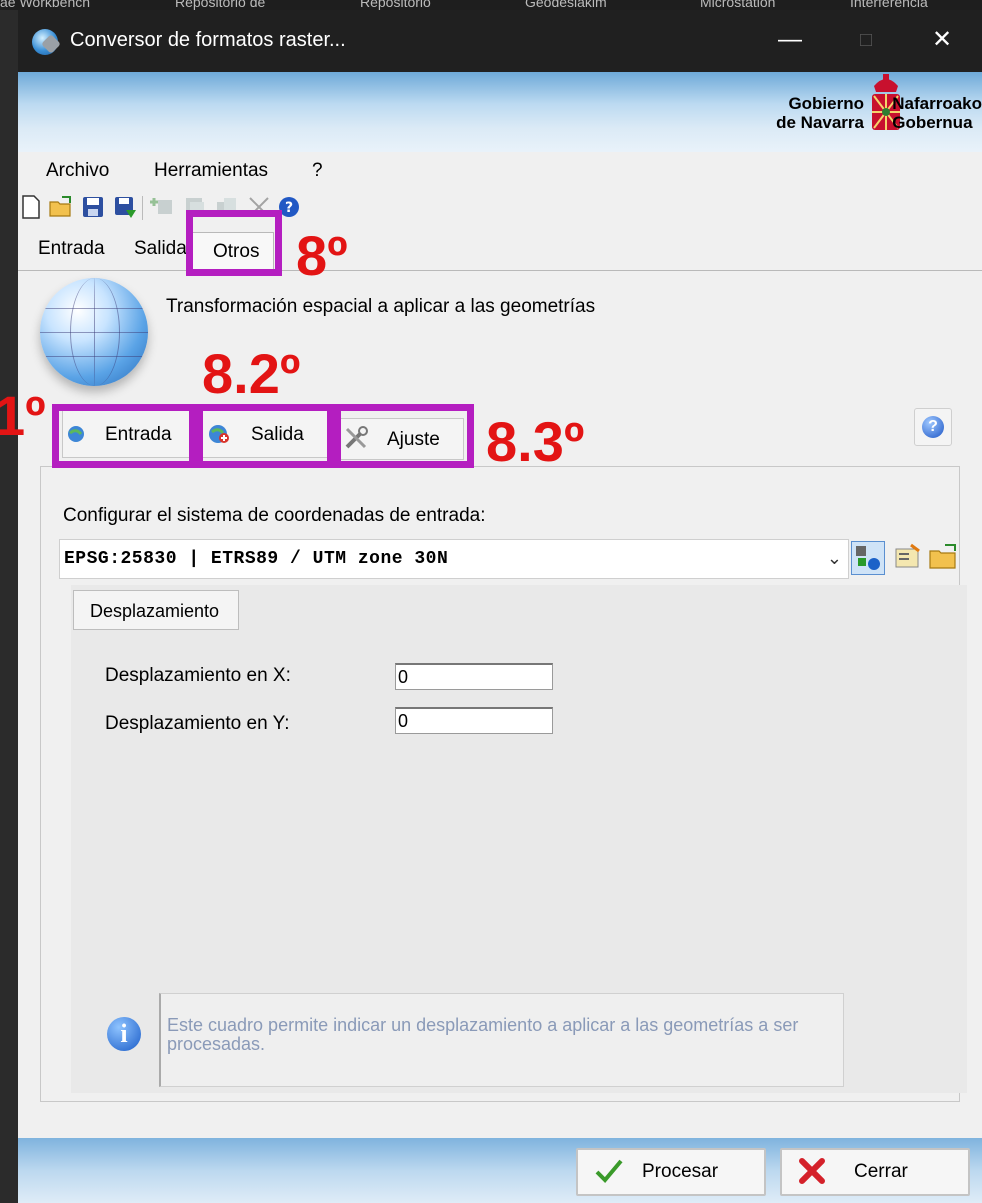  I want to click on tab-desplazamiento-label: Desplazamiento, so click(155, 611).